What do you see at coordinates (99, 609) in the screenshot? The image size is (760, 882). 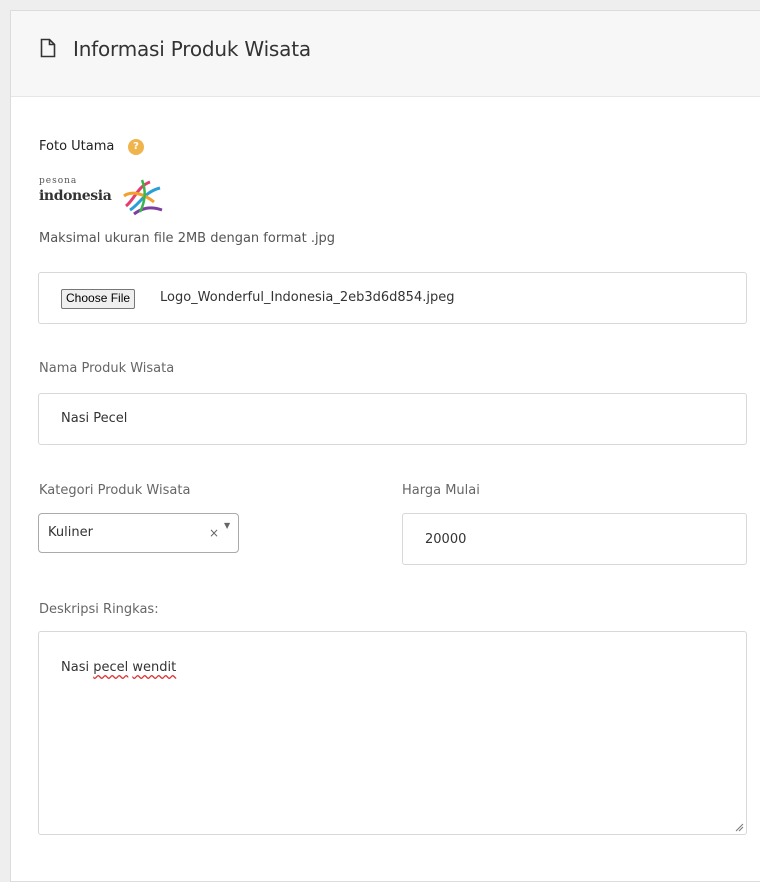 I see `deskripsi-label: Deskripsi Ringkas:` at bounding box center [99, 609].